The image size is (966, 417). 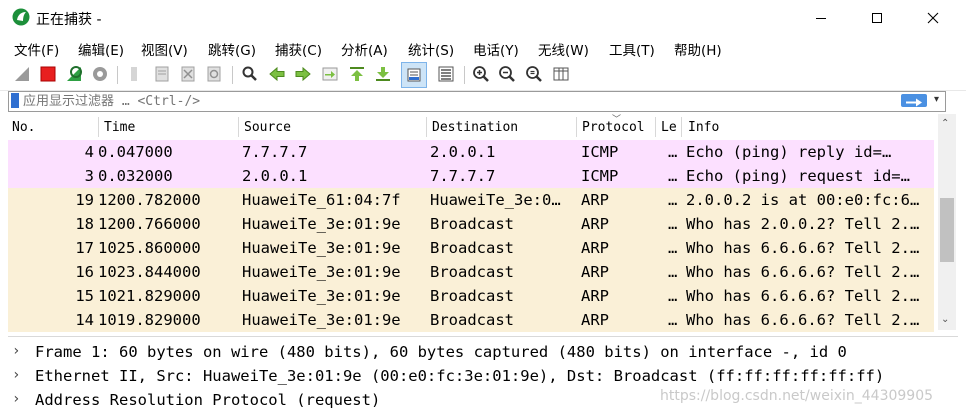 I want to click on auto-scroll-icon, so click(x=414, y=75).